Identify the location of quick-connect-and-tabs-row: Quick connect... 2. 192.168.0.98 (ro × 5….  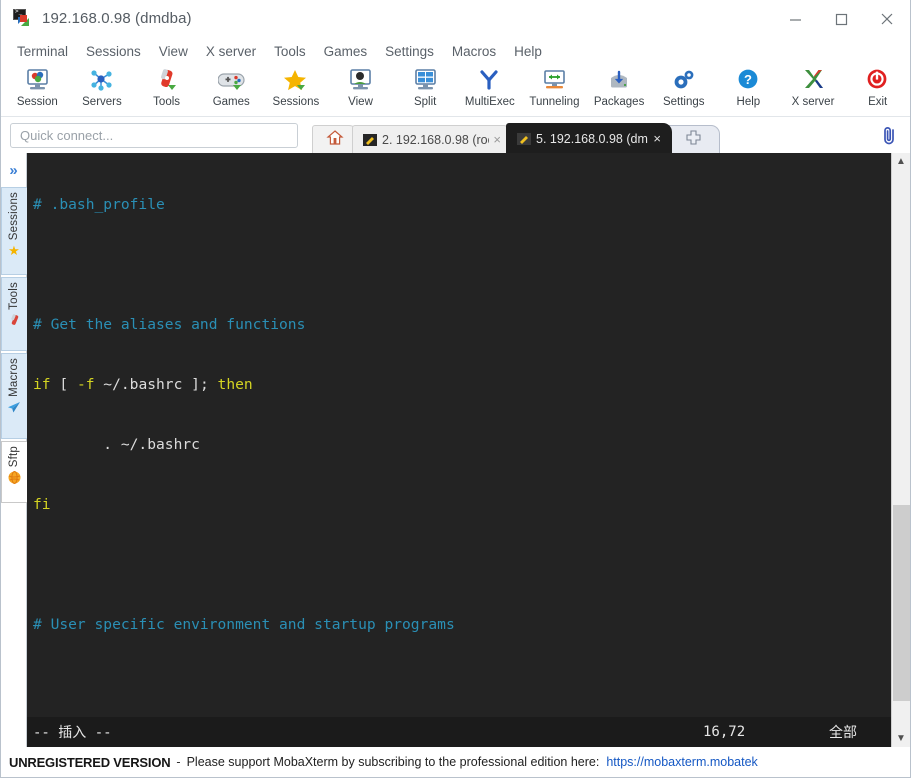
(455, 135).